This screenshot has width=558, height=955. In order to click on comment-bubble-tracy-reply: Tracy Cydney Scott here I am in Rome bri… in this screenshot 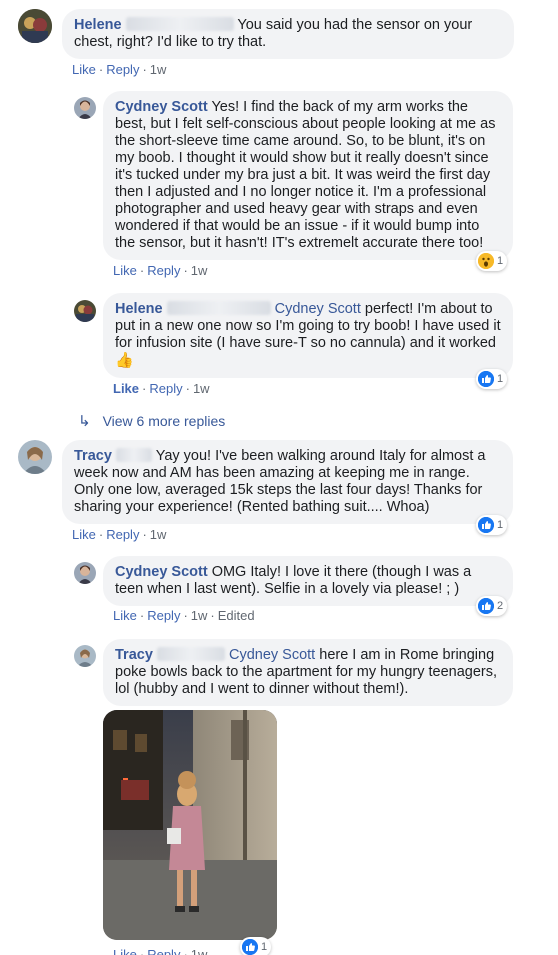, I will do `click(308, 672)`.